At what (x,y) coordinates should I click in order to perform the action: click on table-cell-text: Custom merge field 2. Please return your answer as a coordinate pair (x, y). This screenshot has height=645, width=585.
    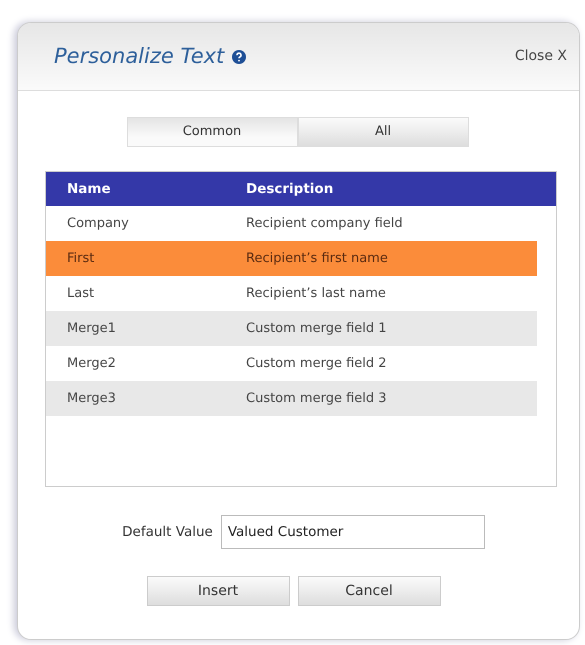
    Looking at the image, I should click on (316, 363).